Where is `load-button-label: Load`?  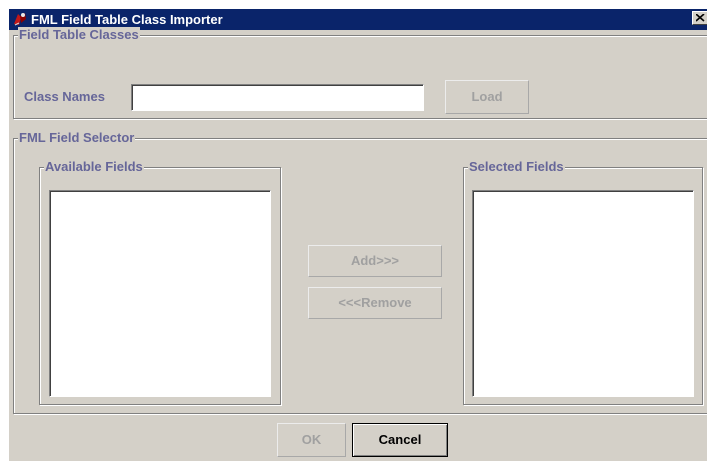 load-button-label: Load is located at coordinates (487, 96).